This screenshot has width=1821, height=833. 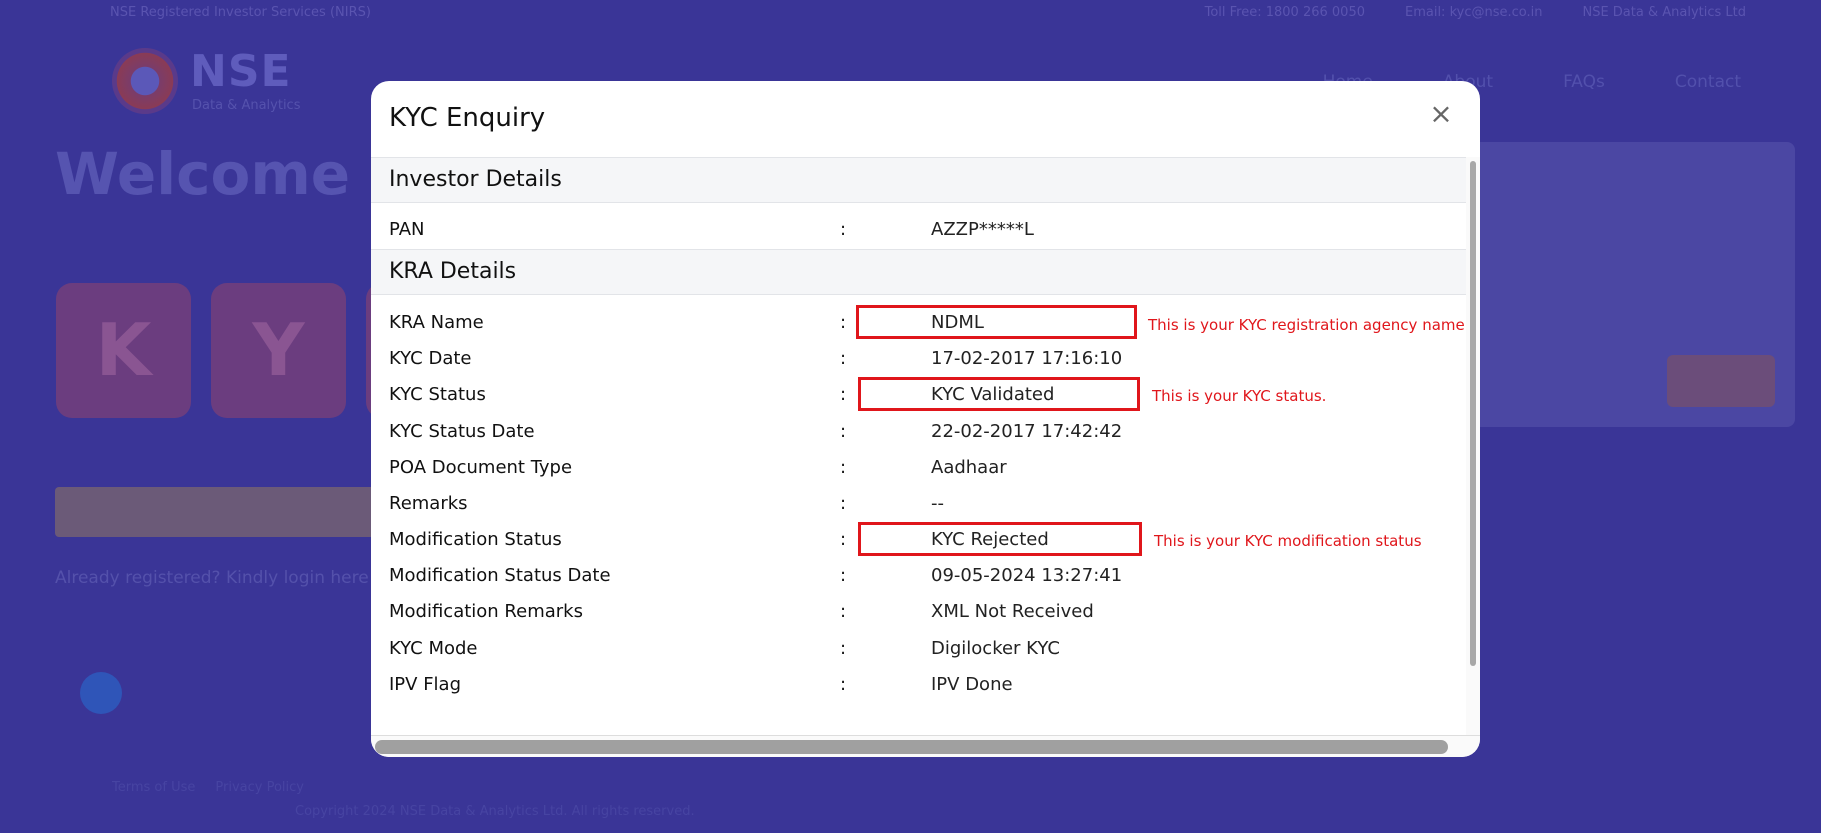 What do you see at coordinates (918, 180) in the screenshot?
I see `section-investor-details: Investor Details` at bounding box center [918, 180].